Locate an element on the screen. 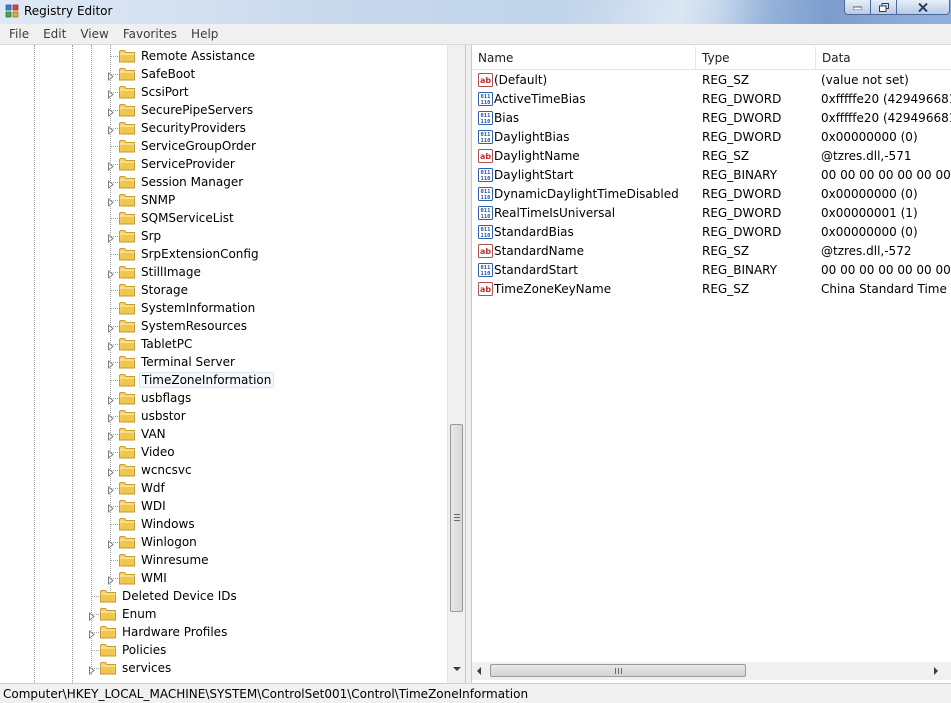 Image resolution: width=951 pixels, height=703 pixels. tree-item-label: Enum is located at coordinates (139, 614).